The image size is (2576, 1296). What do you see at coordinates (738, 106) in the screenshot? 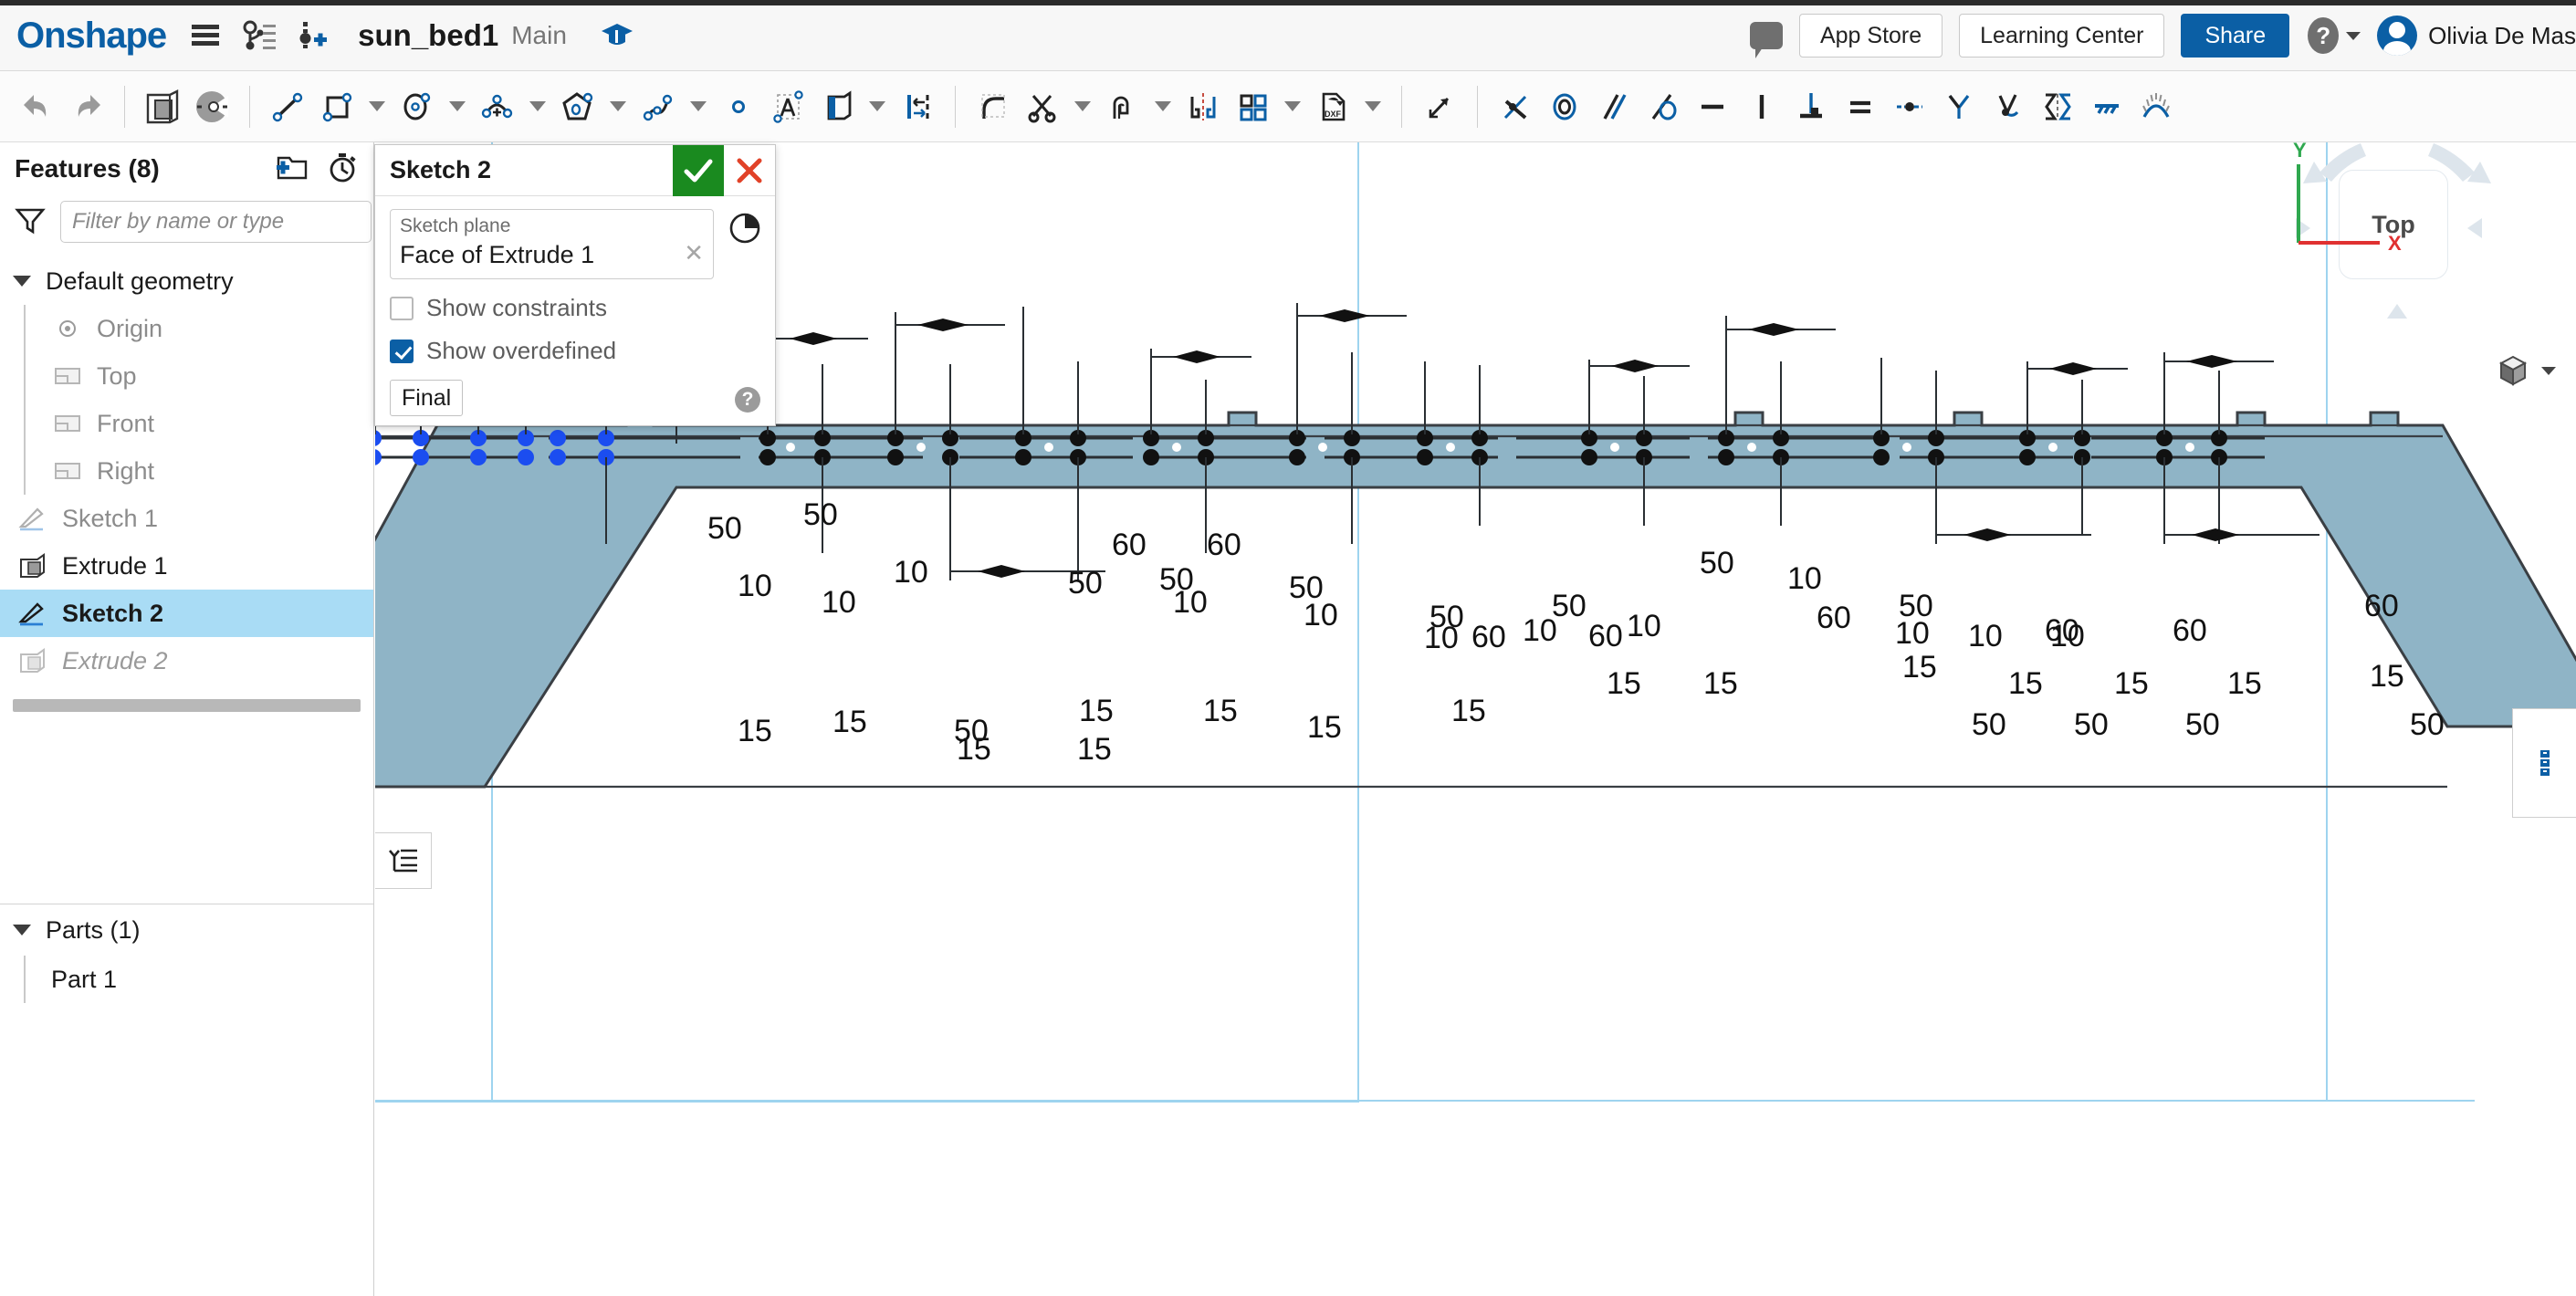
I see `point-icon` at bounding box center [738, 106].